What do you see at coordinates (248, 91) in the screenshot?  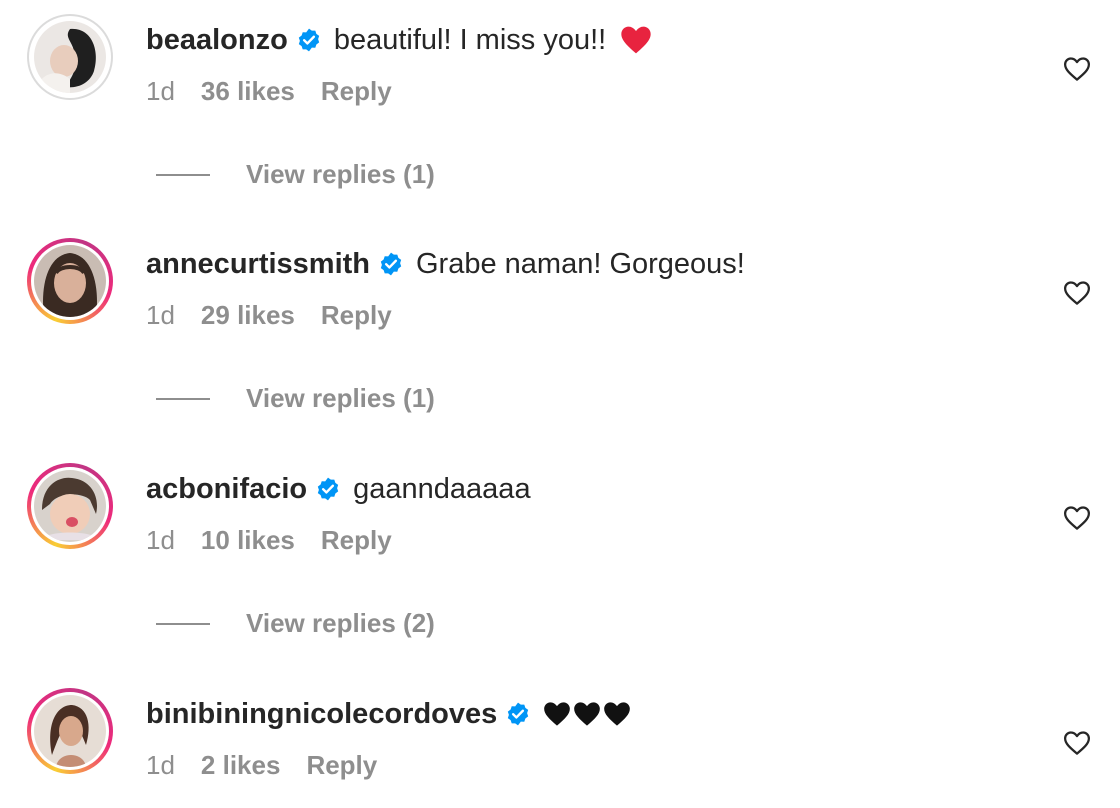 I see `comment-likes-count: 36 likes` at bounding box center [248, 91].